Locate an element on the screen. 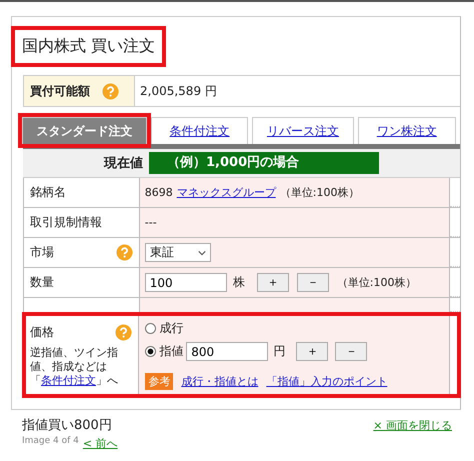 The width and height of the screenshot is (474, 461). order-tab: リバース注文 is located at coordinates (303, 130).